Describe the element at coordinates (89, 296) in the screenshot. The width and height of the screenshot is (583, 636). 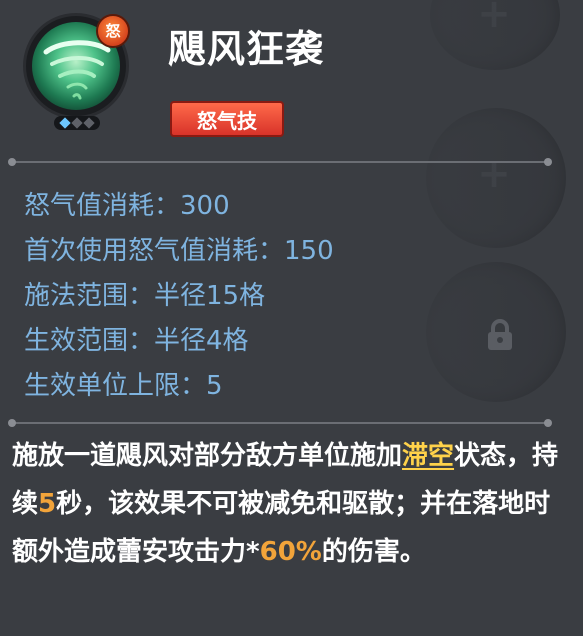
I see `stat-label: 施法范围：` at that location.